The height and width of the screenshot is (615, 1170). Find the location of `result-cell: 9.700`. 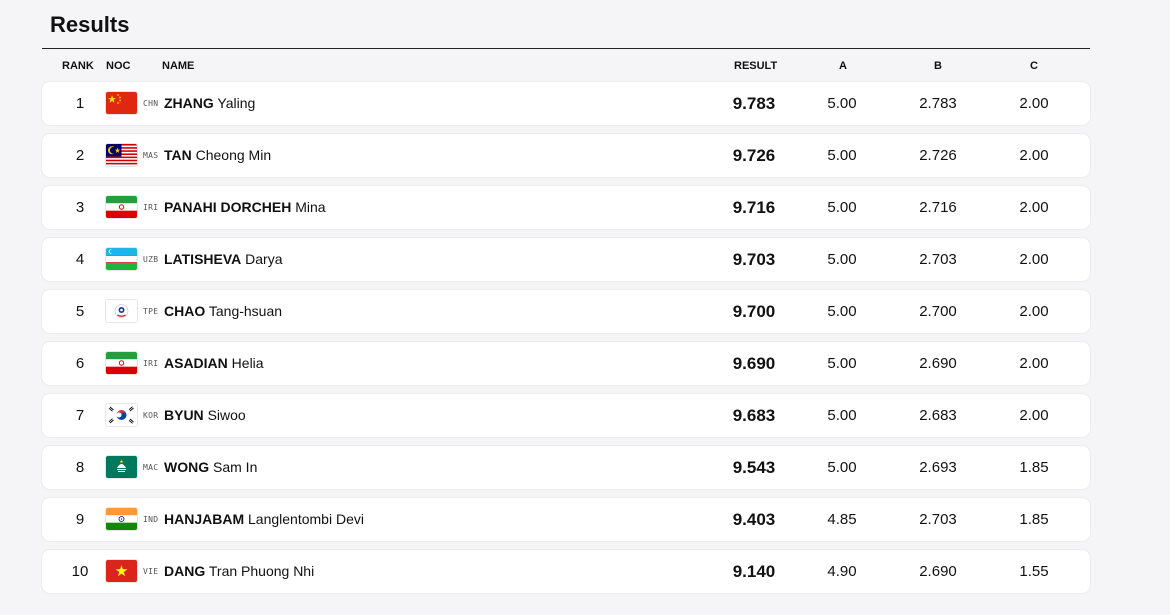

result-cell: 9.700 is located at coordinates (754, 311).